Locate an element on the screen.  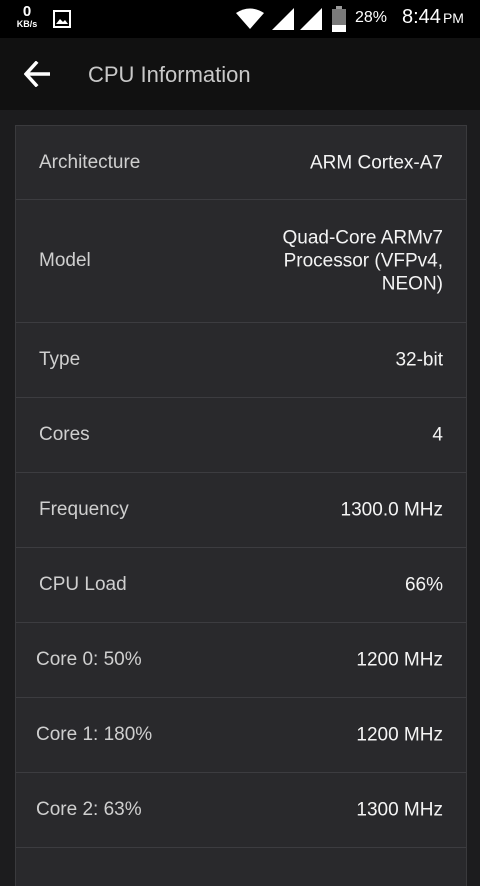
core-row-0: Core 0: 50% 1200 MHz is located at coordinates (241, 660).